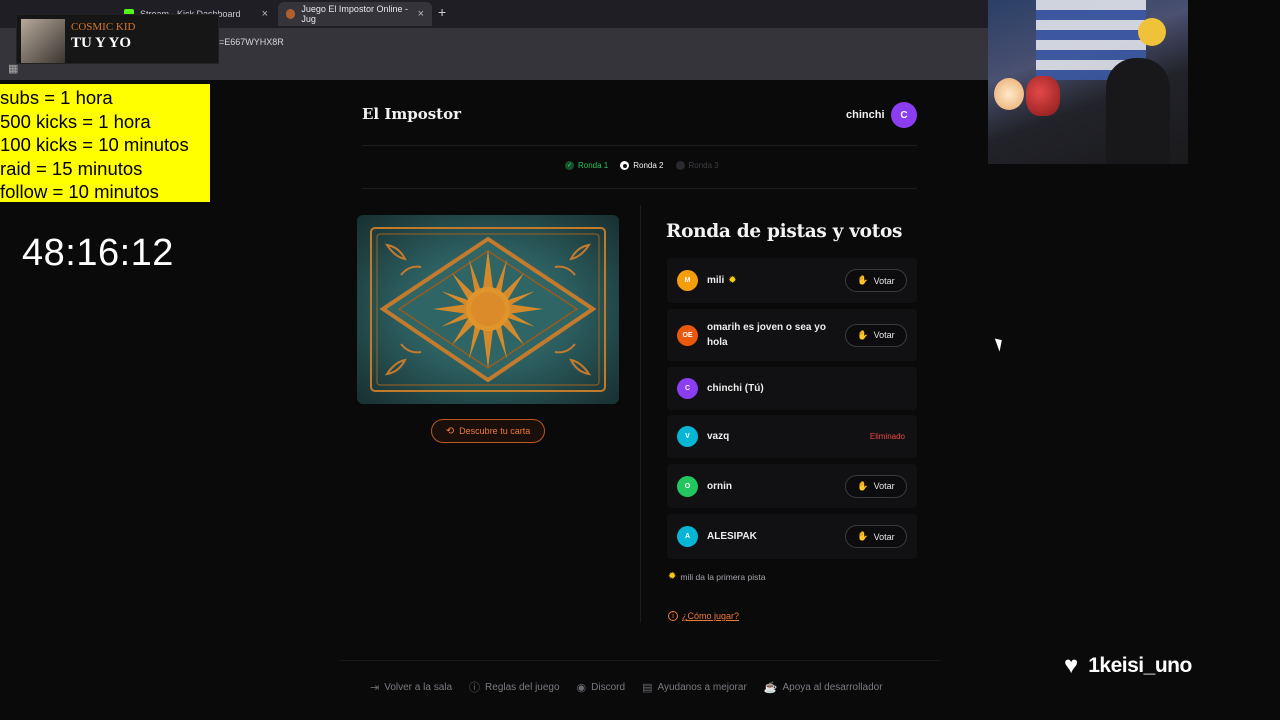 Image resolution: width=1280 pixels, height=720 pixels. Describe the element at coordinates (770, 687) in the screenshot. I see `coffee-icon: ☕` at that location.